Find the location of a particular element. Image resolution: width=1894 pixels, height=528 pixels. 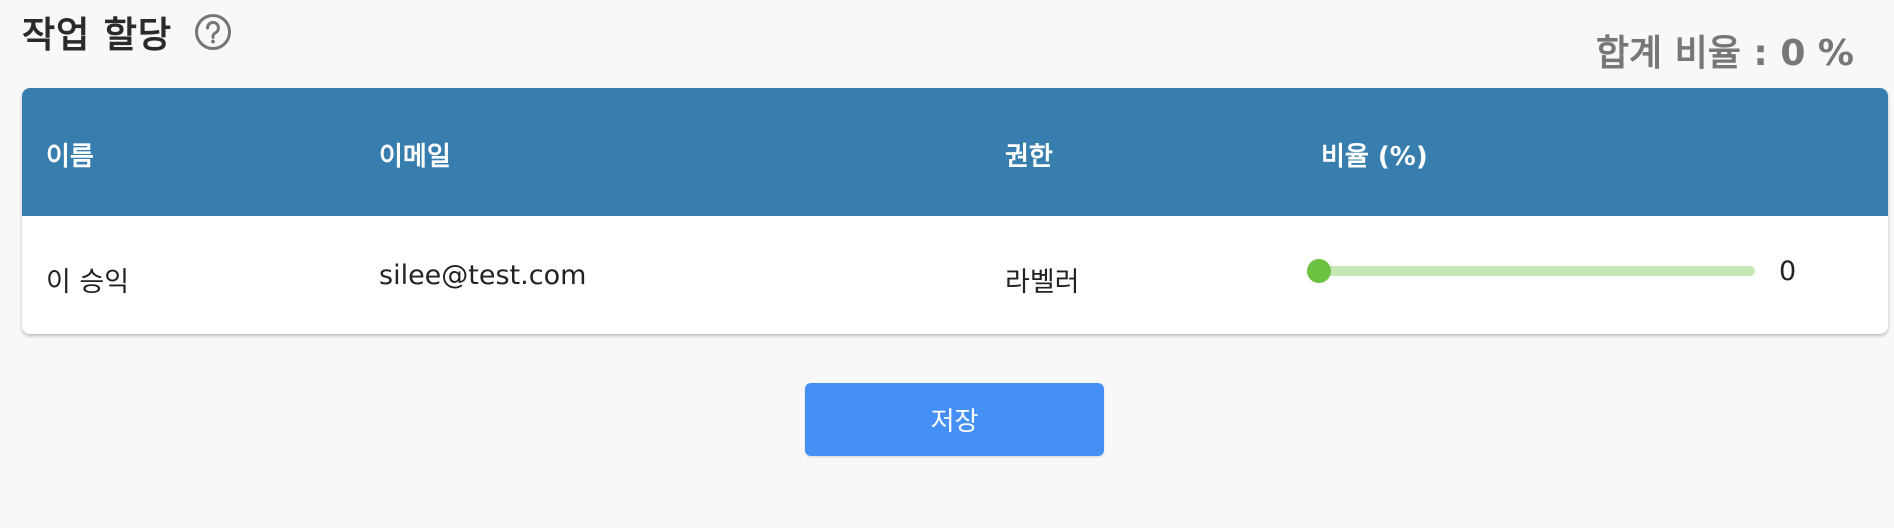

slider-track is located at coordinates (1537, 271).